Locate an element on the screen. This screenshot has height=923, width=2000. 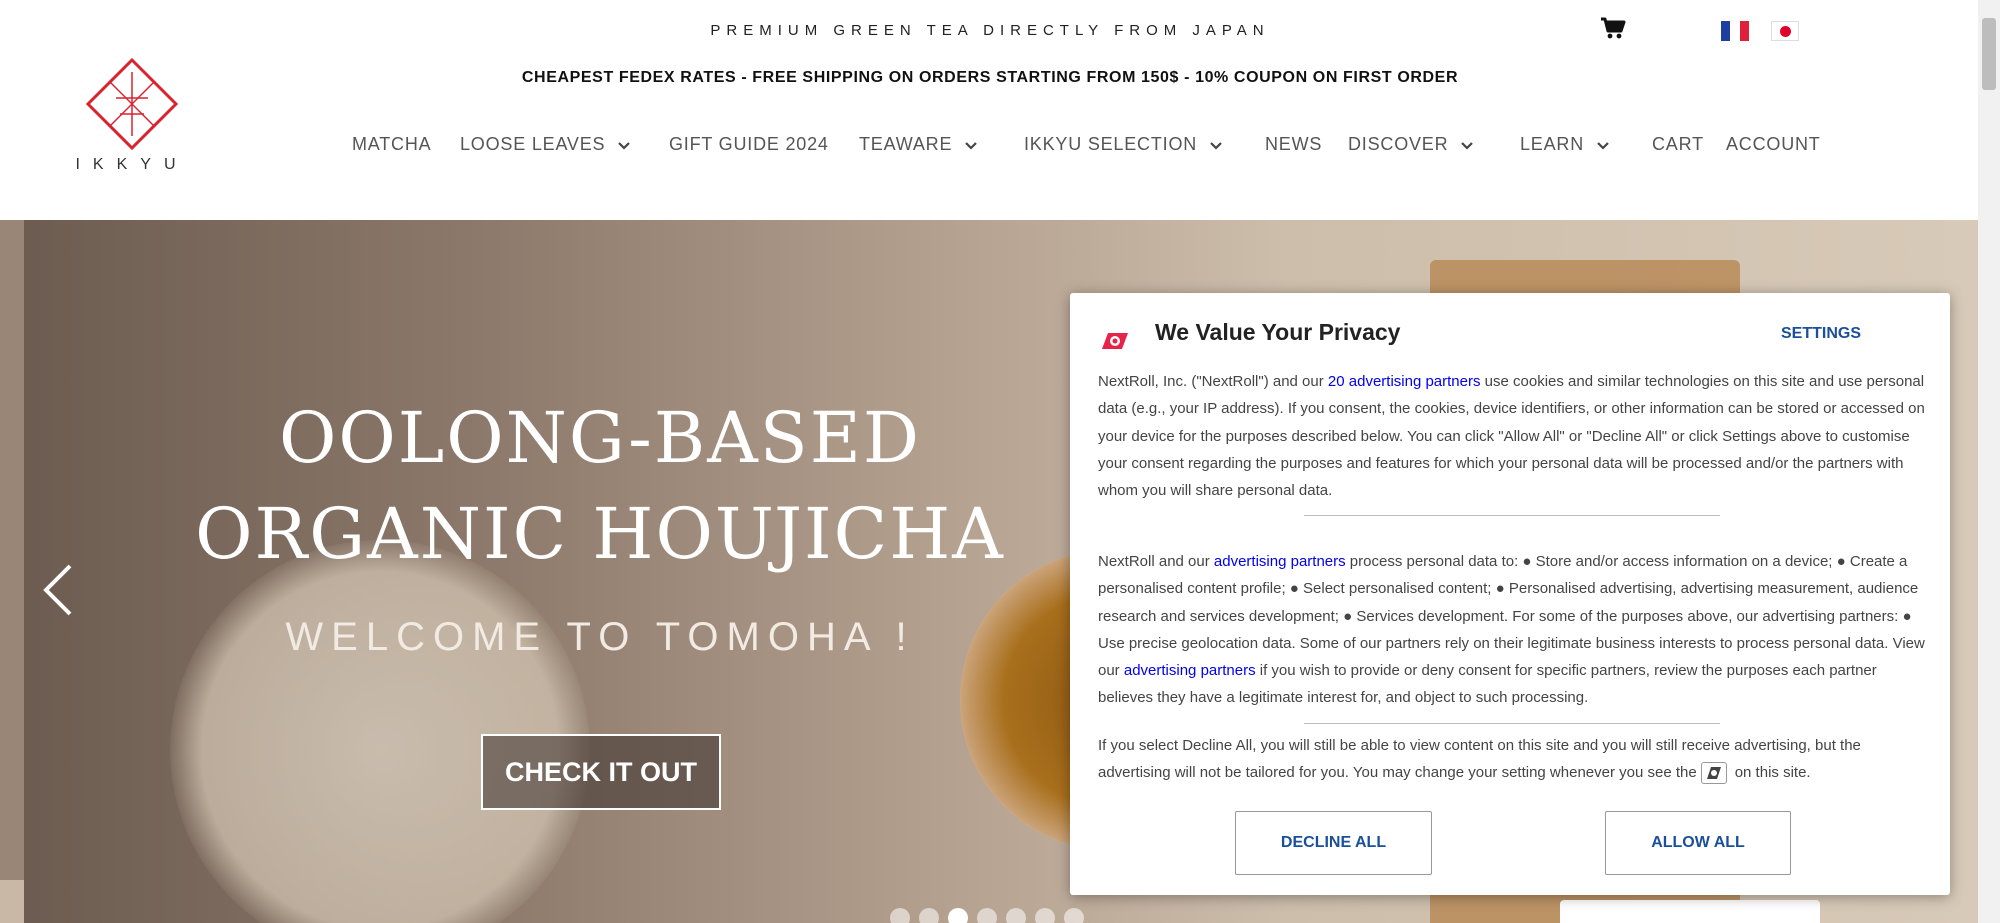
nav-discover: DISCOVER is located at coordinates (1411, 145).